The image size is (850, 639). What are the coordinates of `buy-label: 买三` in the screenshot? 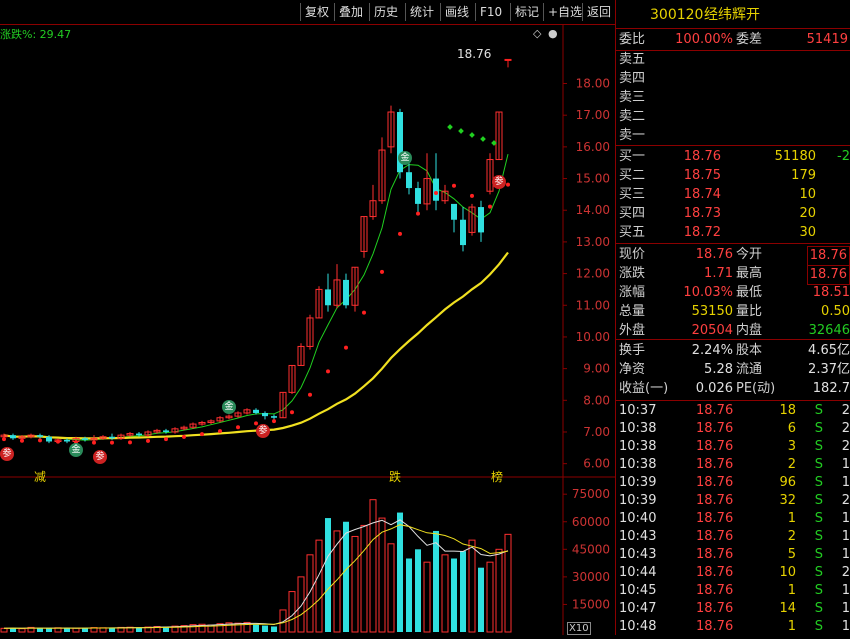 It's located at (632, 194).